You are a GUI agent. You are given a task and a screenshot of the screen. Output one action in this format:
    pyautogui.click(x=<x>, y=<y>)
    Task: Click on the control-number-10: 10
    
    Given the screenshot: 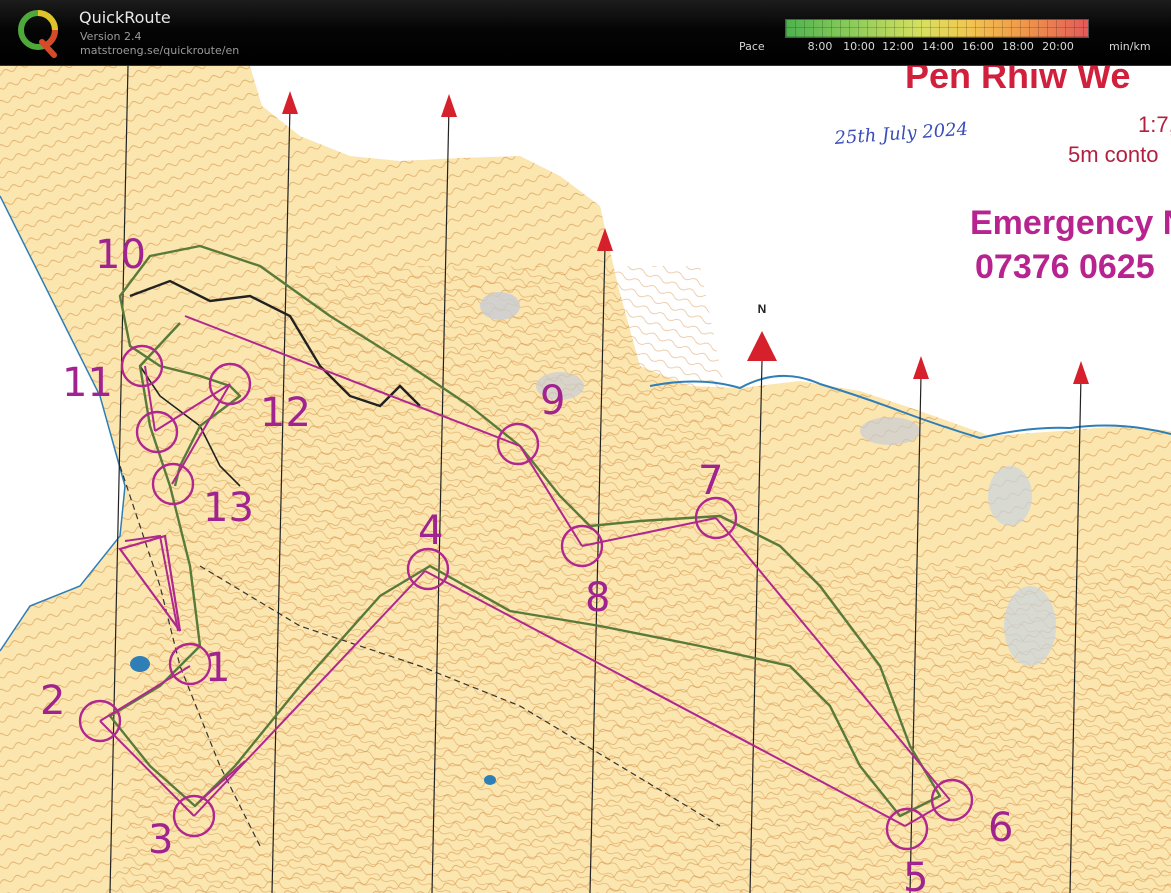 What is the action you would take?
    pyautogui.click(x=120, y=255)
    